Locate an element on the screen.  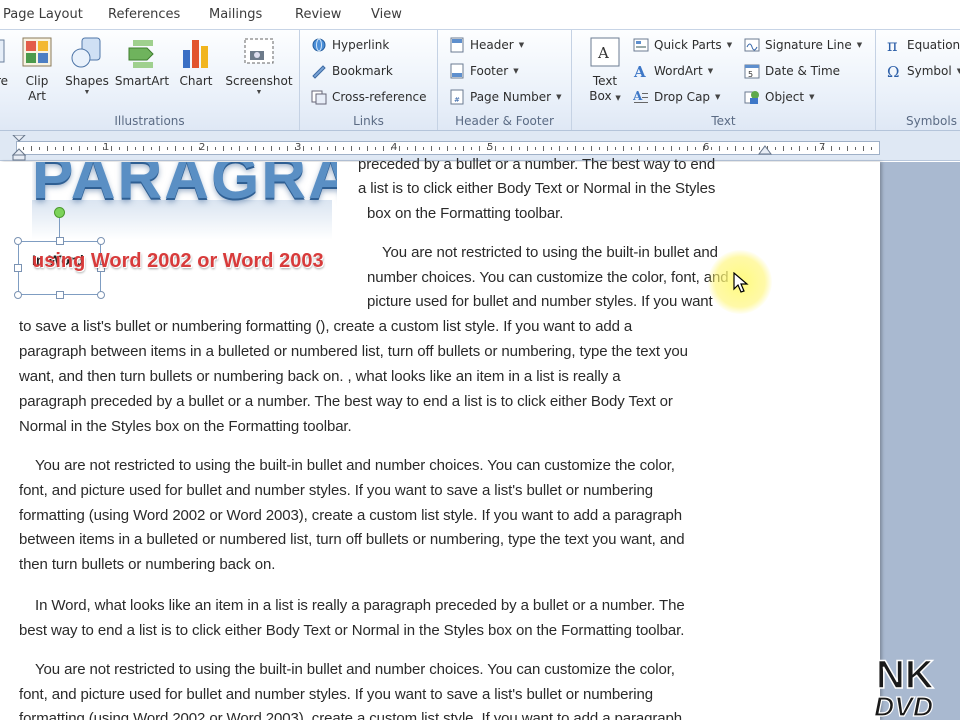
page-number-icon: # is located at coordinates (457, 97).